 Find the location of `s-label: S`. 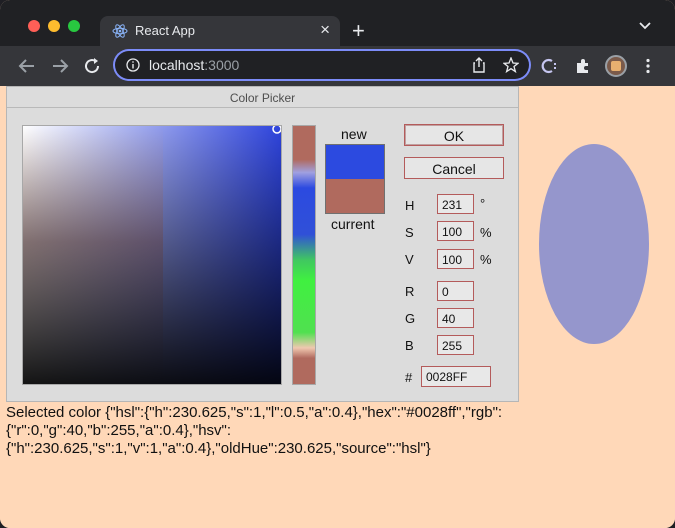

s-label: S is located at coordinates (409, 232).